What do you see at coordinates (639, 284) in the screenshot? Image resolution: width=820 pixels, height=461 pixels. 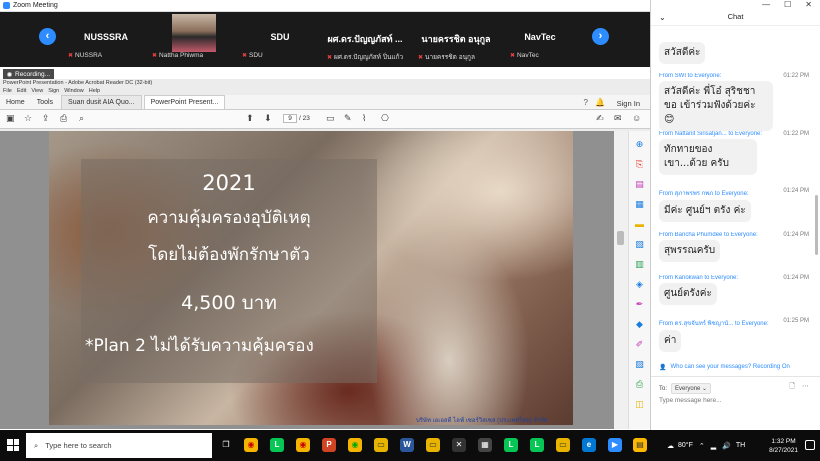 I see `compress-icon: ◈` at bounding box center [639, 284].